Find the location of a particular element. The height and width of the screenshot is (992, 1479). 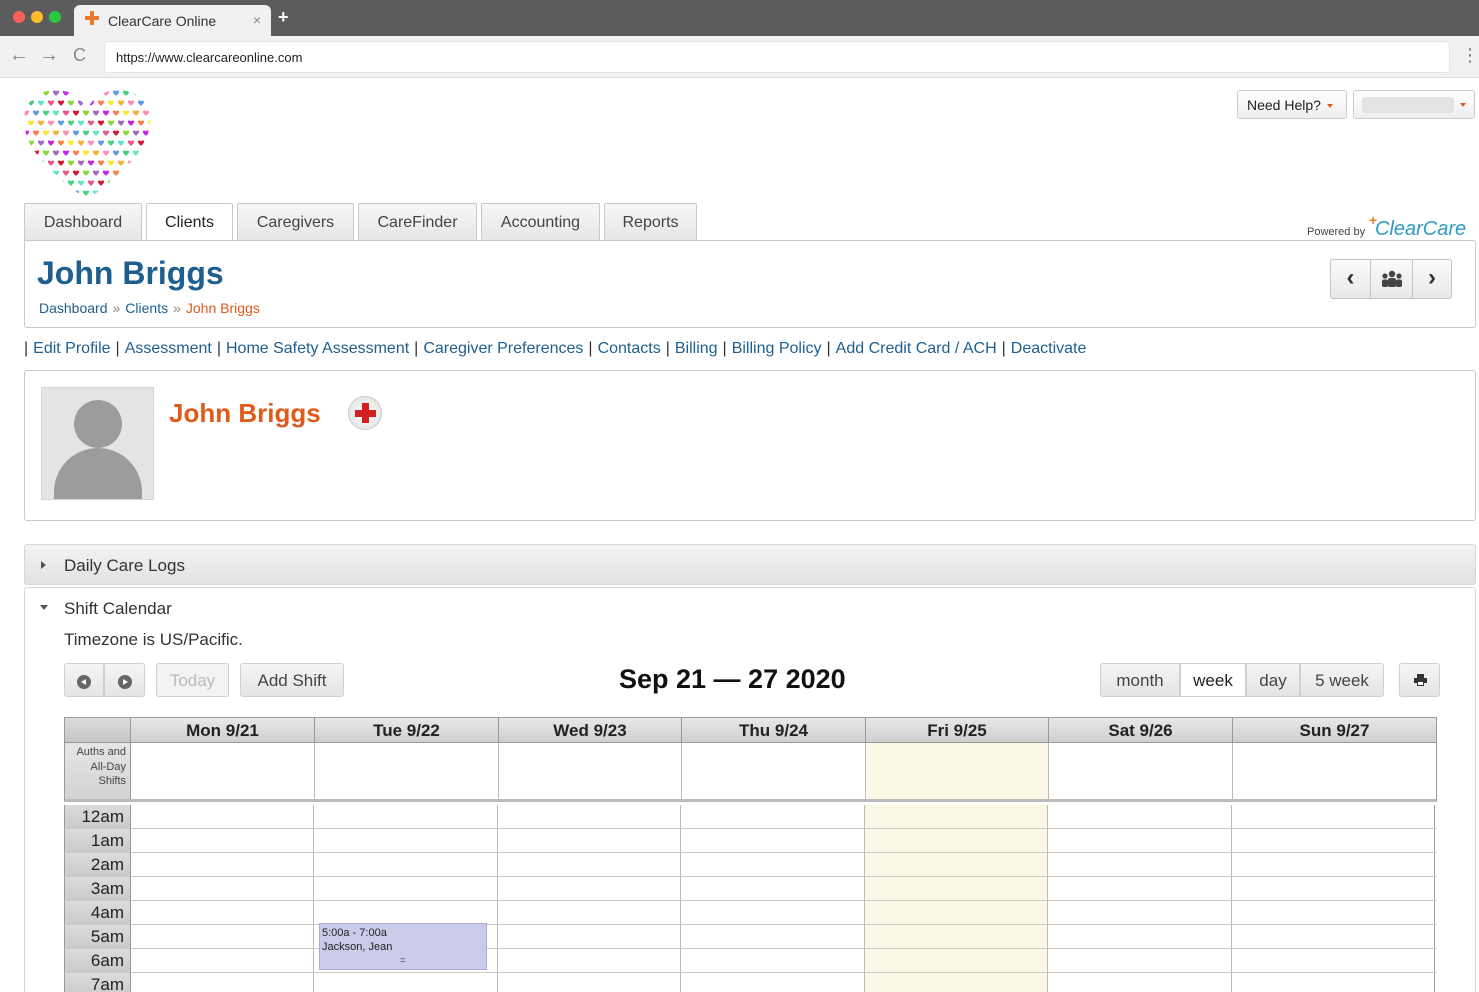

client-list-button is located at coordinates (1392, 279).